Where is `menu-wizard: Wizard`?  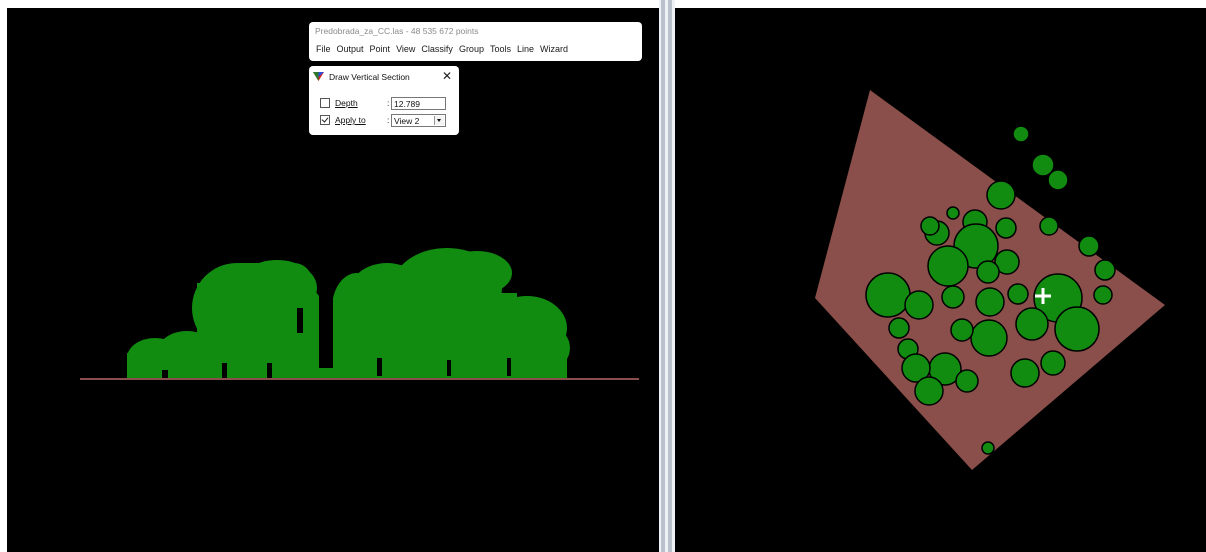
menu-wizard: Wizard is located at coordinates (554, 49).